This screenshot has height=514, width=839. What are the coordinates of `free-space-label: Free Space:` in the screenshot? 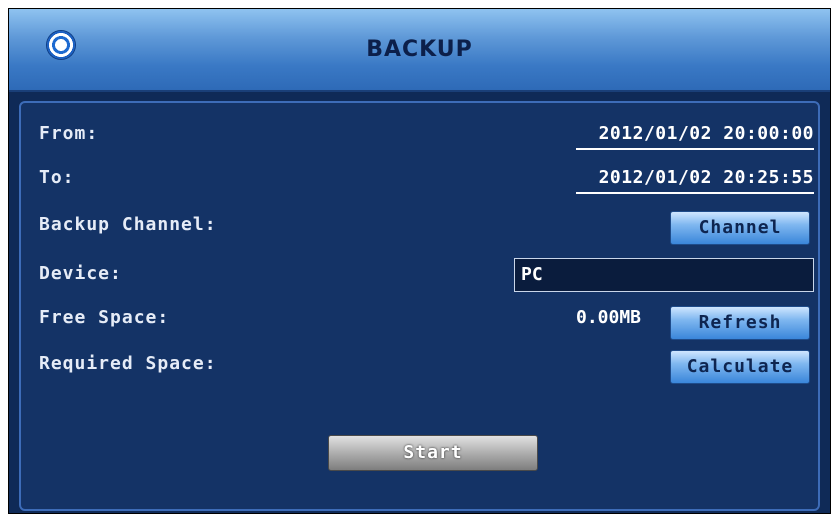 It's located at (104, 317).